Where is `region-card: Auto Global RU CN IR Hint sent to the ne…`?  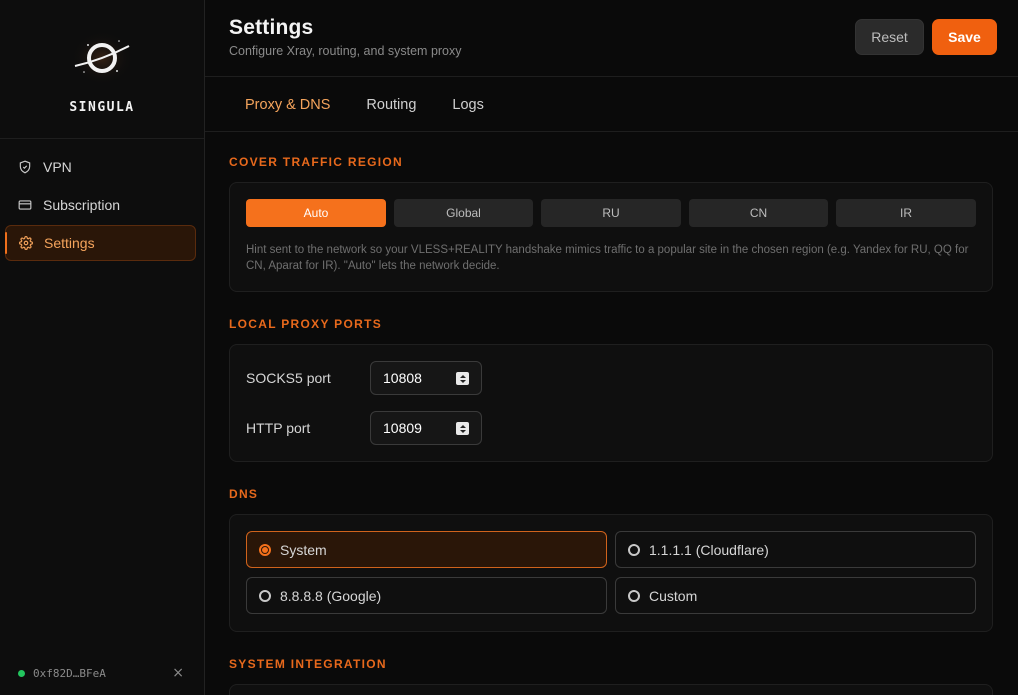
region-card: Auto Global RU CN IR Hint sent to the ne… is located at coordinates (611, 237).